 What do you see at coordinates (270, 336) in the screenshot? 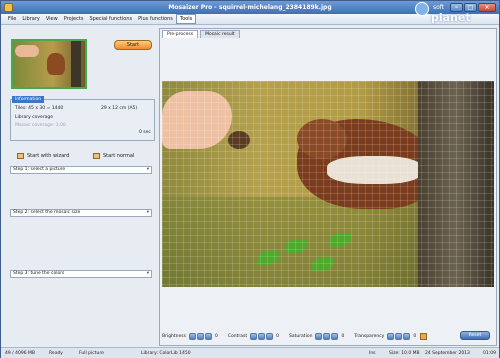
I see `contrast-increase-button` at bounding box center [270, 336].